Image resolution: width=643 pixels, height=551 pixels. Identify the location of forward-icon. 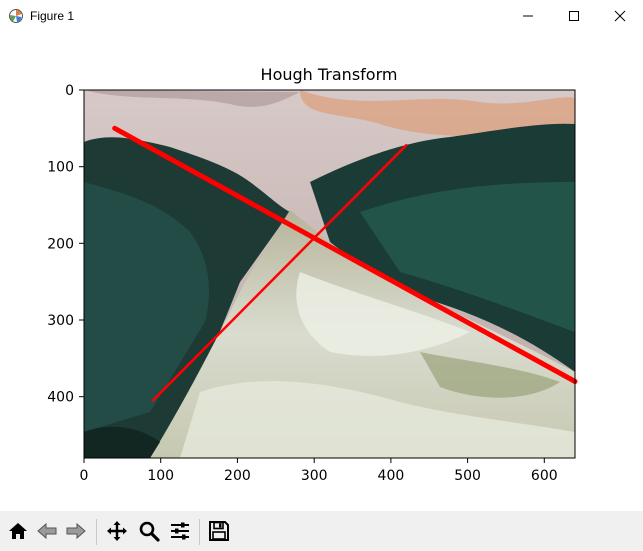
(76, 531).